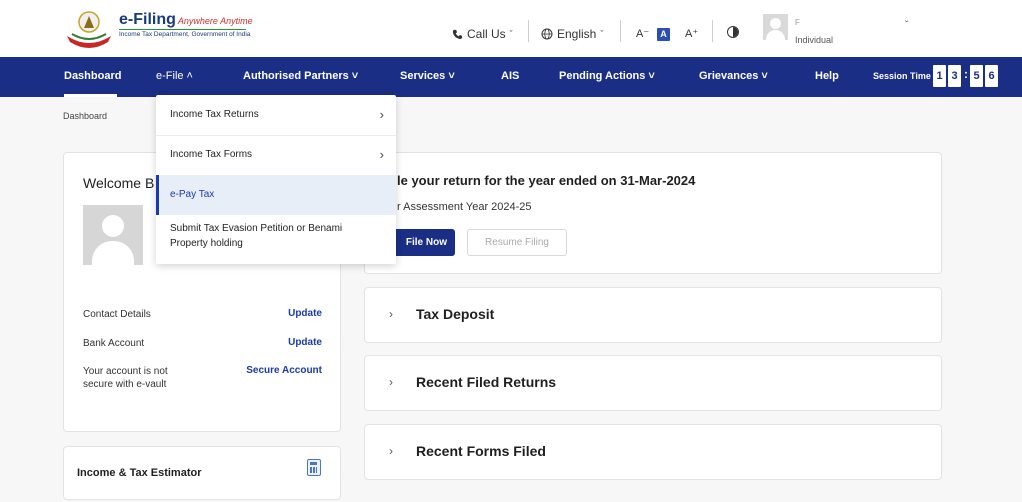 The height and width of the screenshot is (502, 1022). What do you see at coordinates (89, 29) in the screenshot?
I see `emblem-logo` at bounding box center [89, 29].